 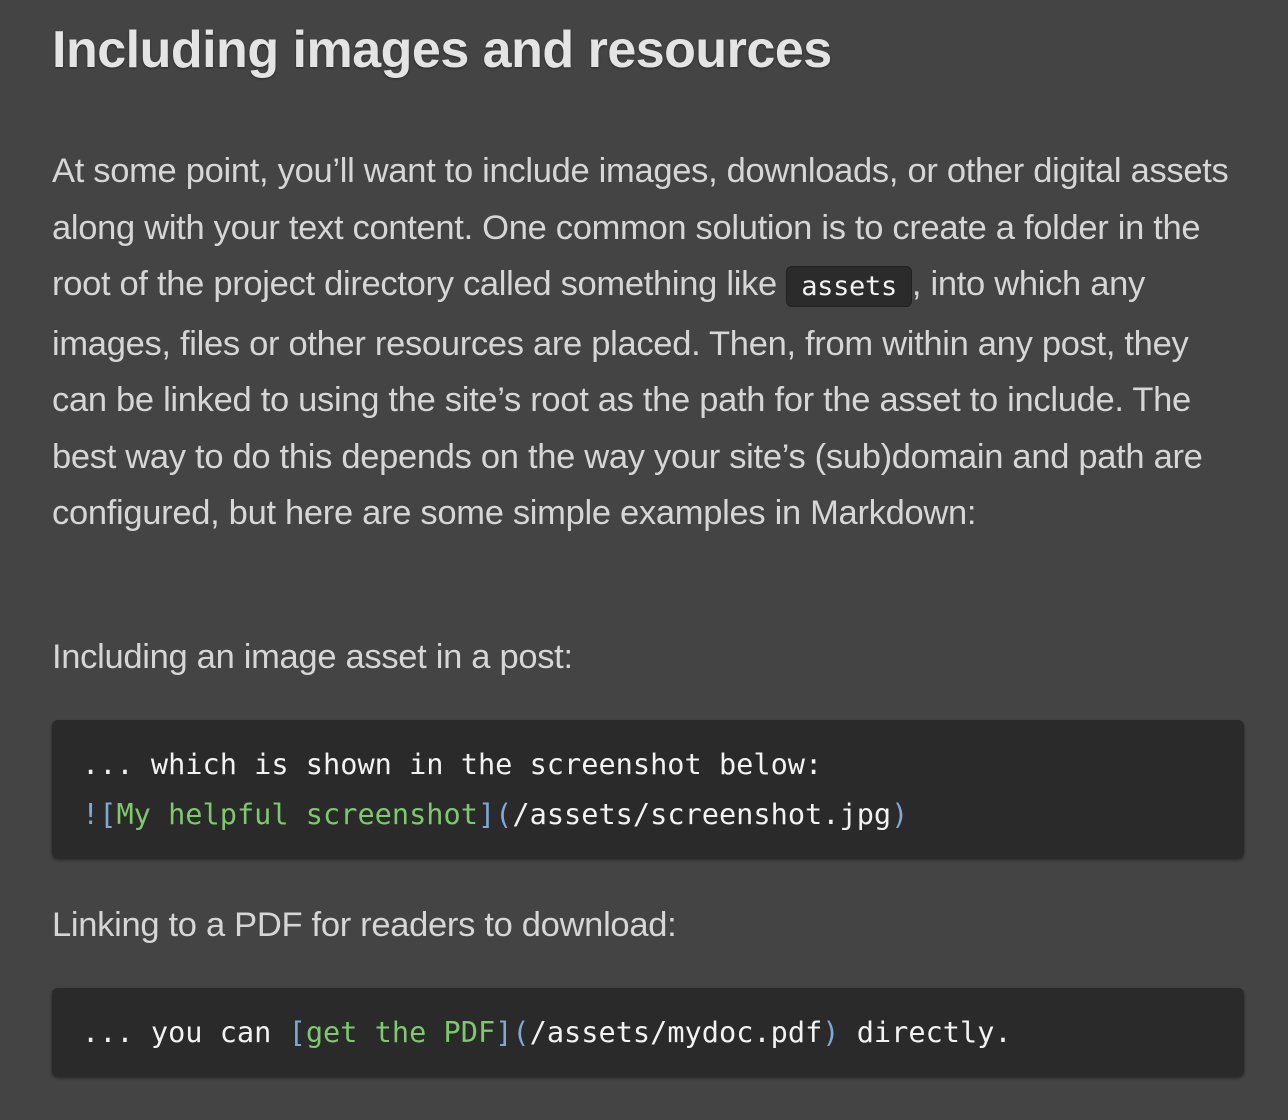 I want to click on example-image-label: Including an image asset in a post:, so click(x=312, y=657).